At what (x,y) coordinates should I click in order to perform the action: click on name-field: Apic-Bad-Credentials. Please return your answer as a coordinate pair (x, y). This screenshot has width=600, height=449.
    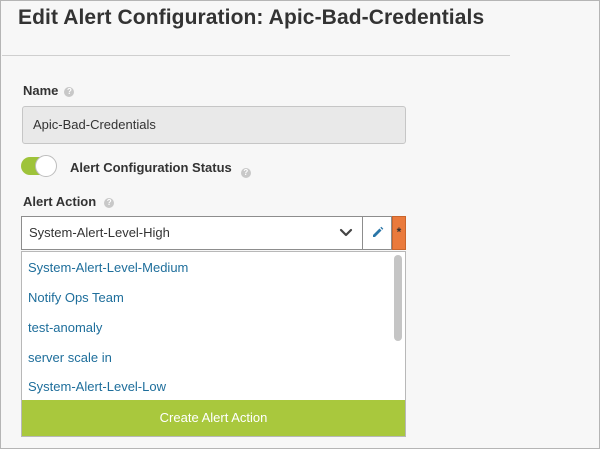
    Looking at the image, I should click on (214, 125).